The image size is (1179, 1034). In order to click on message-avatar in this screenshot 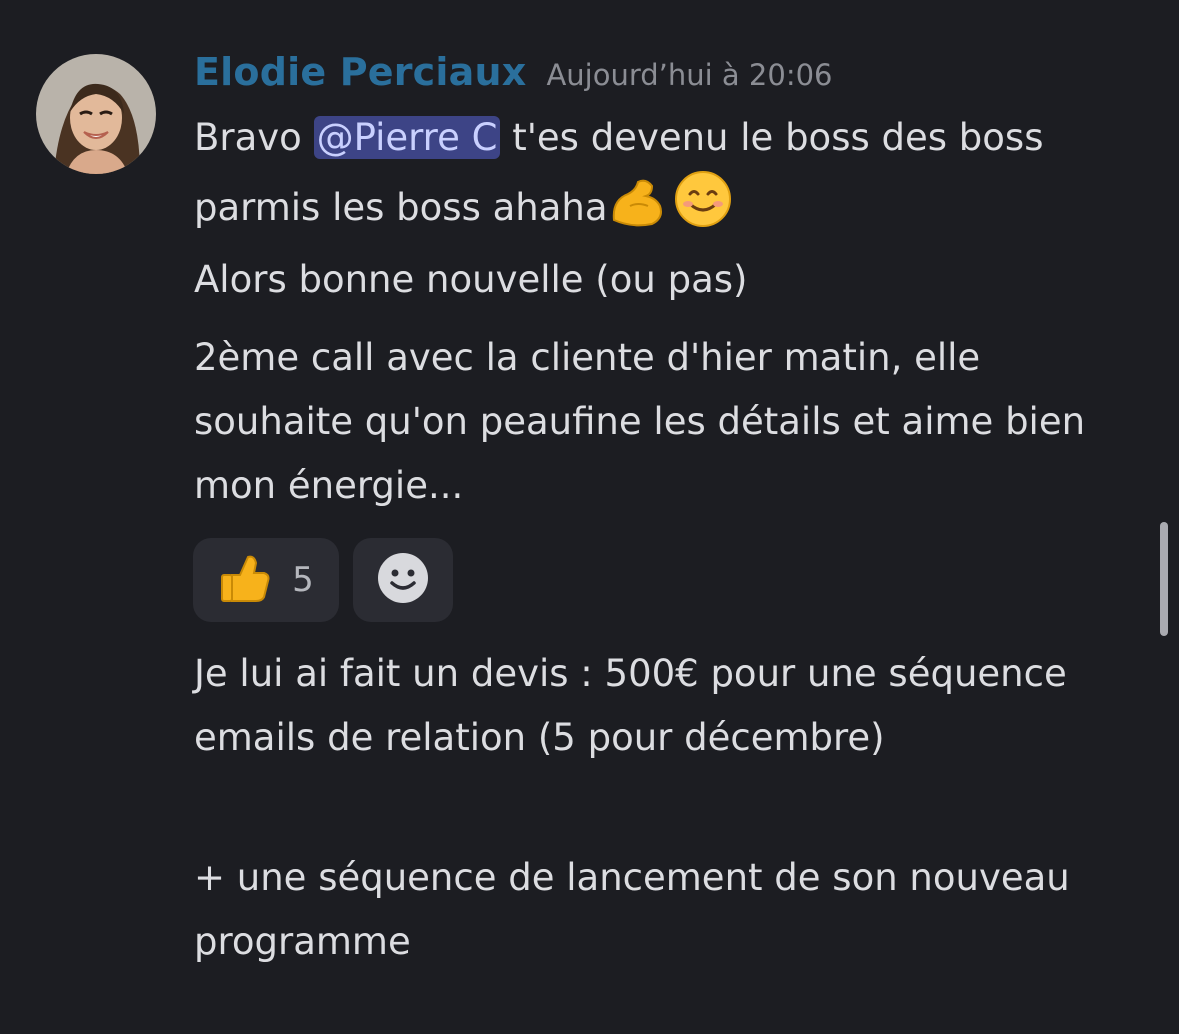, I will do `click(96, 114)`.